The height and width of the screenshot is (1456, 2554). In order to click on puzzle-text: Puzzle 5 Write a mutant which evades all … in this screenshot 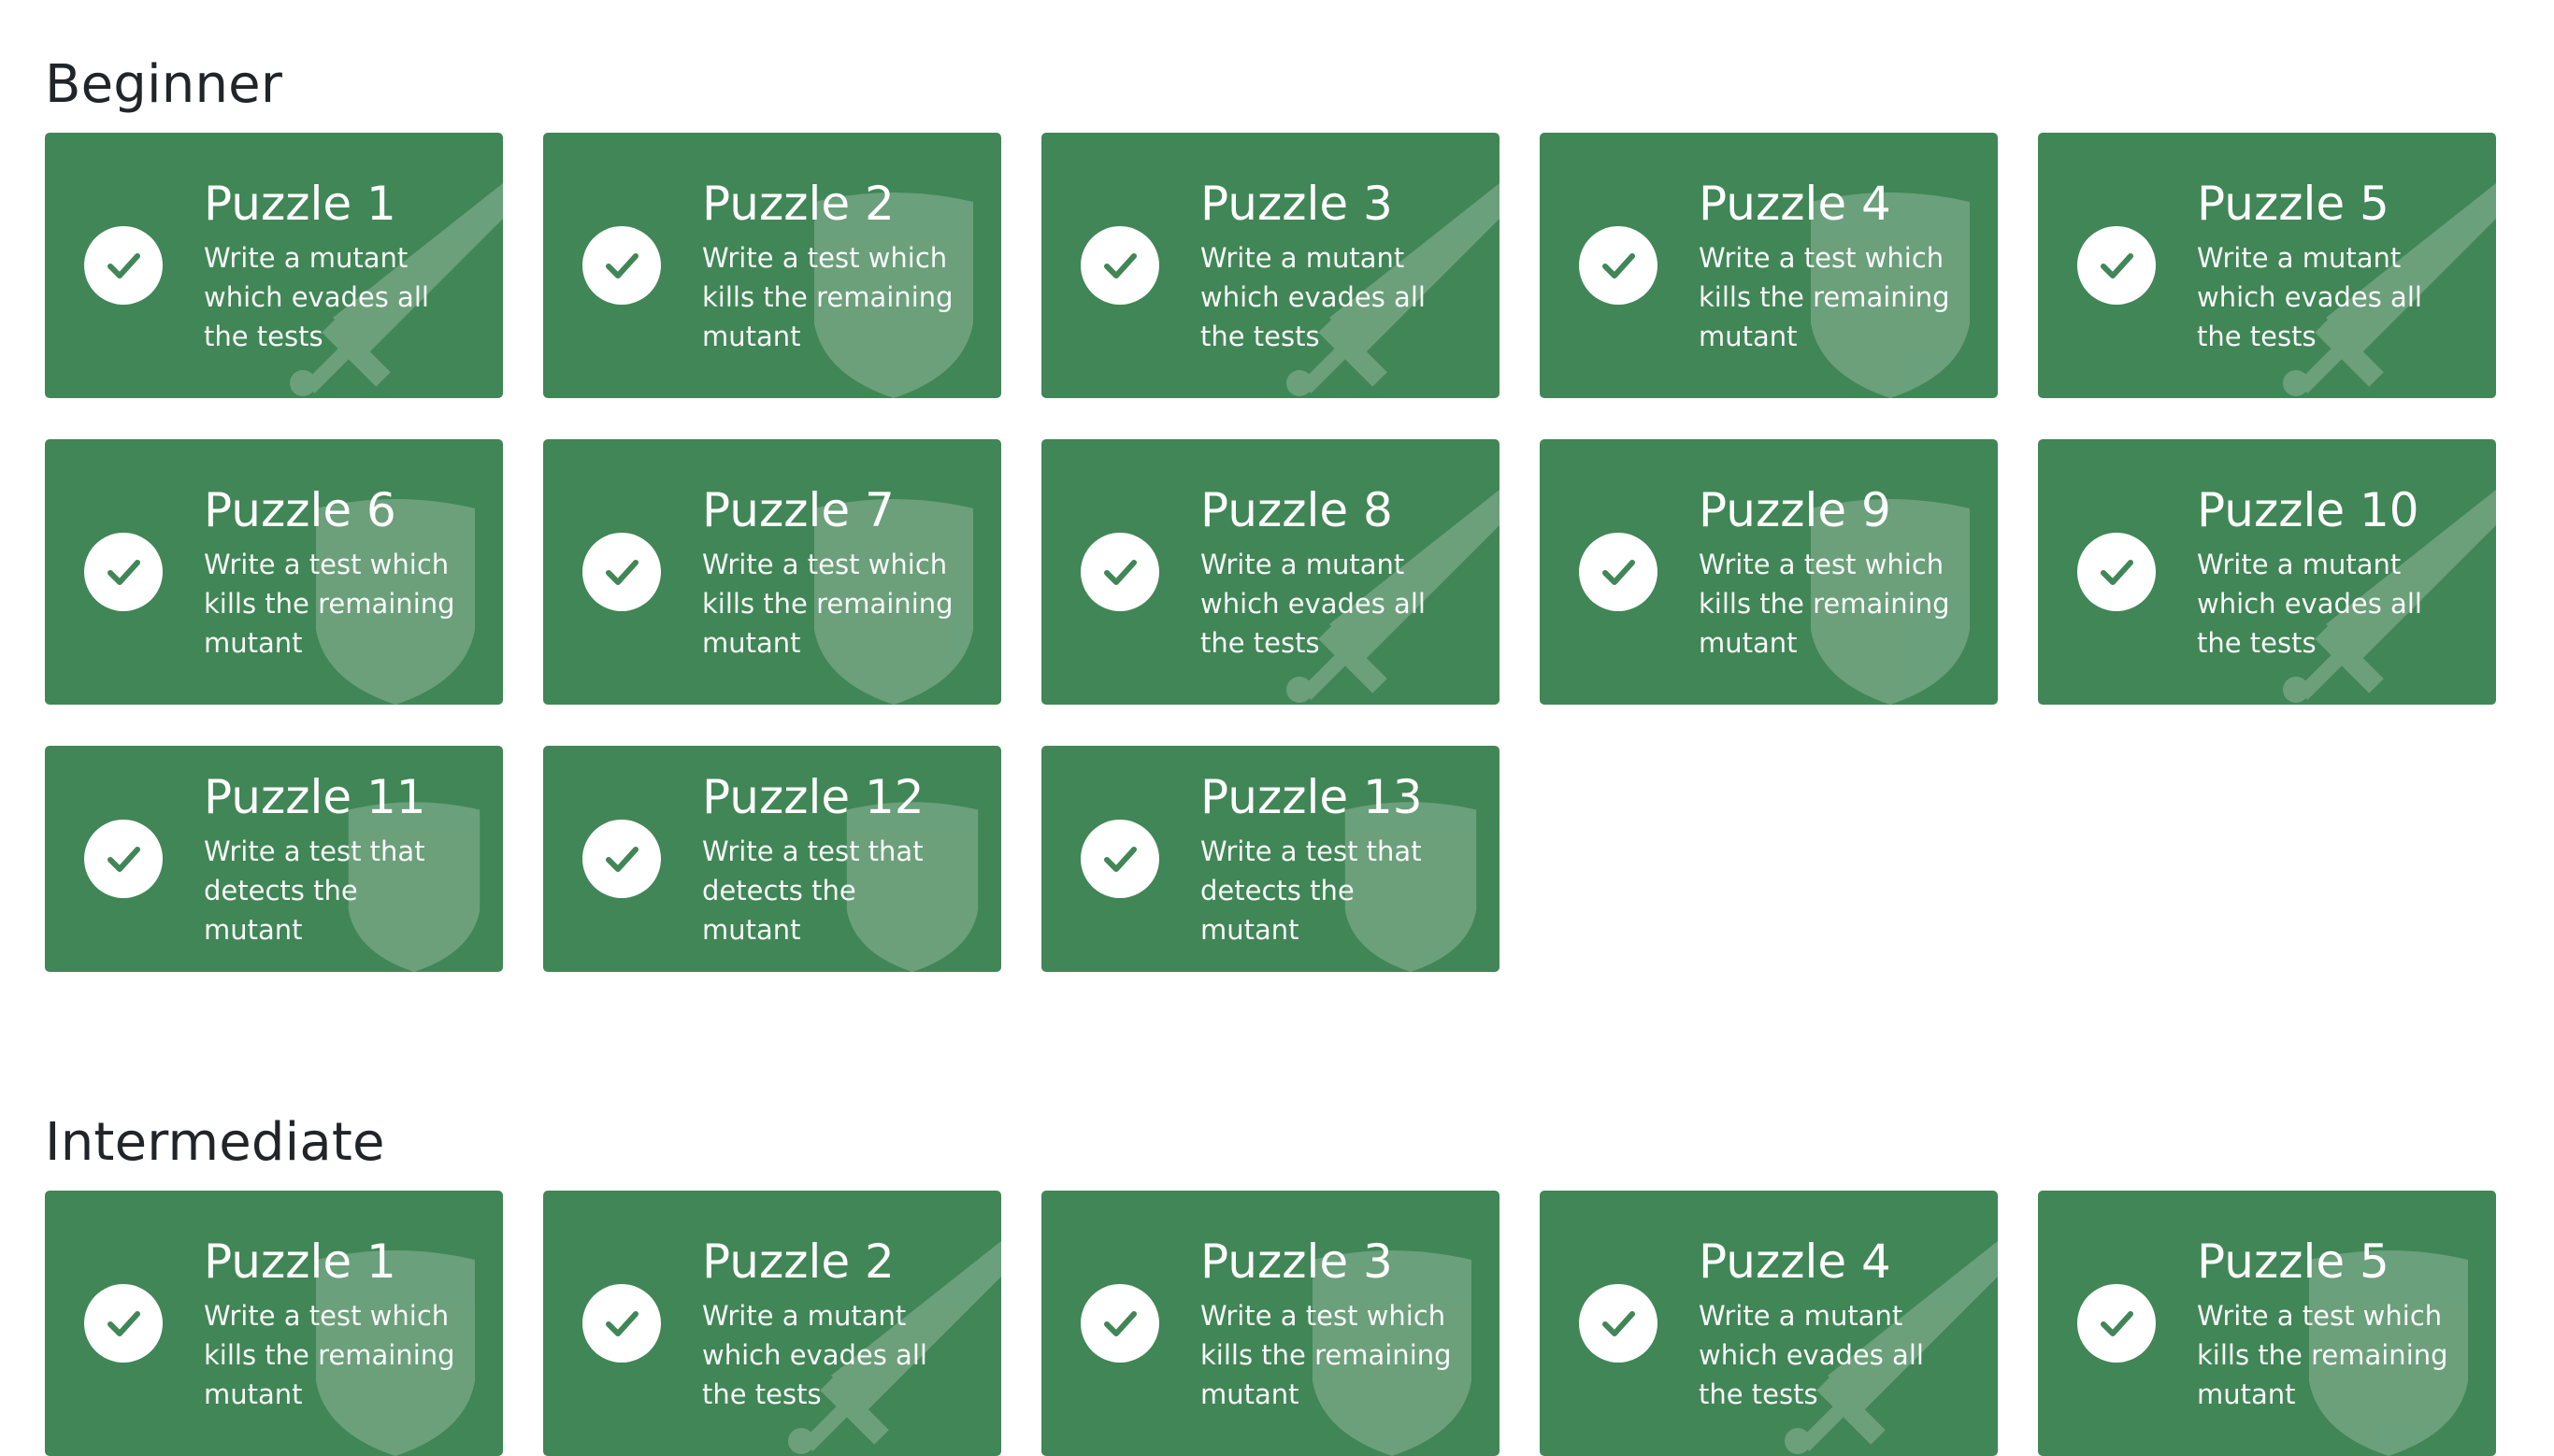, I will do `click(2338, 265)`.